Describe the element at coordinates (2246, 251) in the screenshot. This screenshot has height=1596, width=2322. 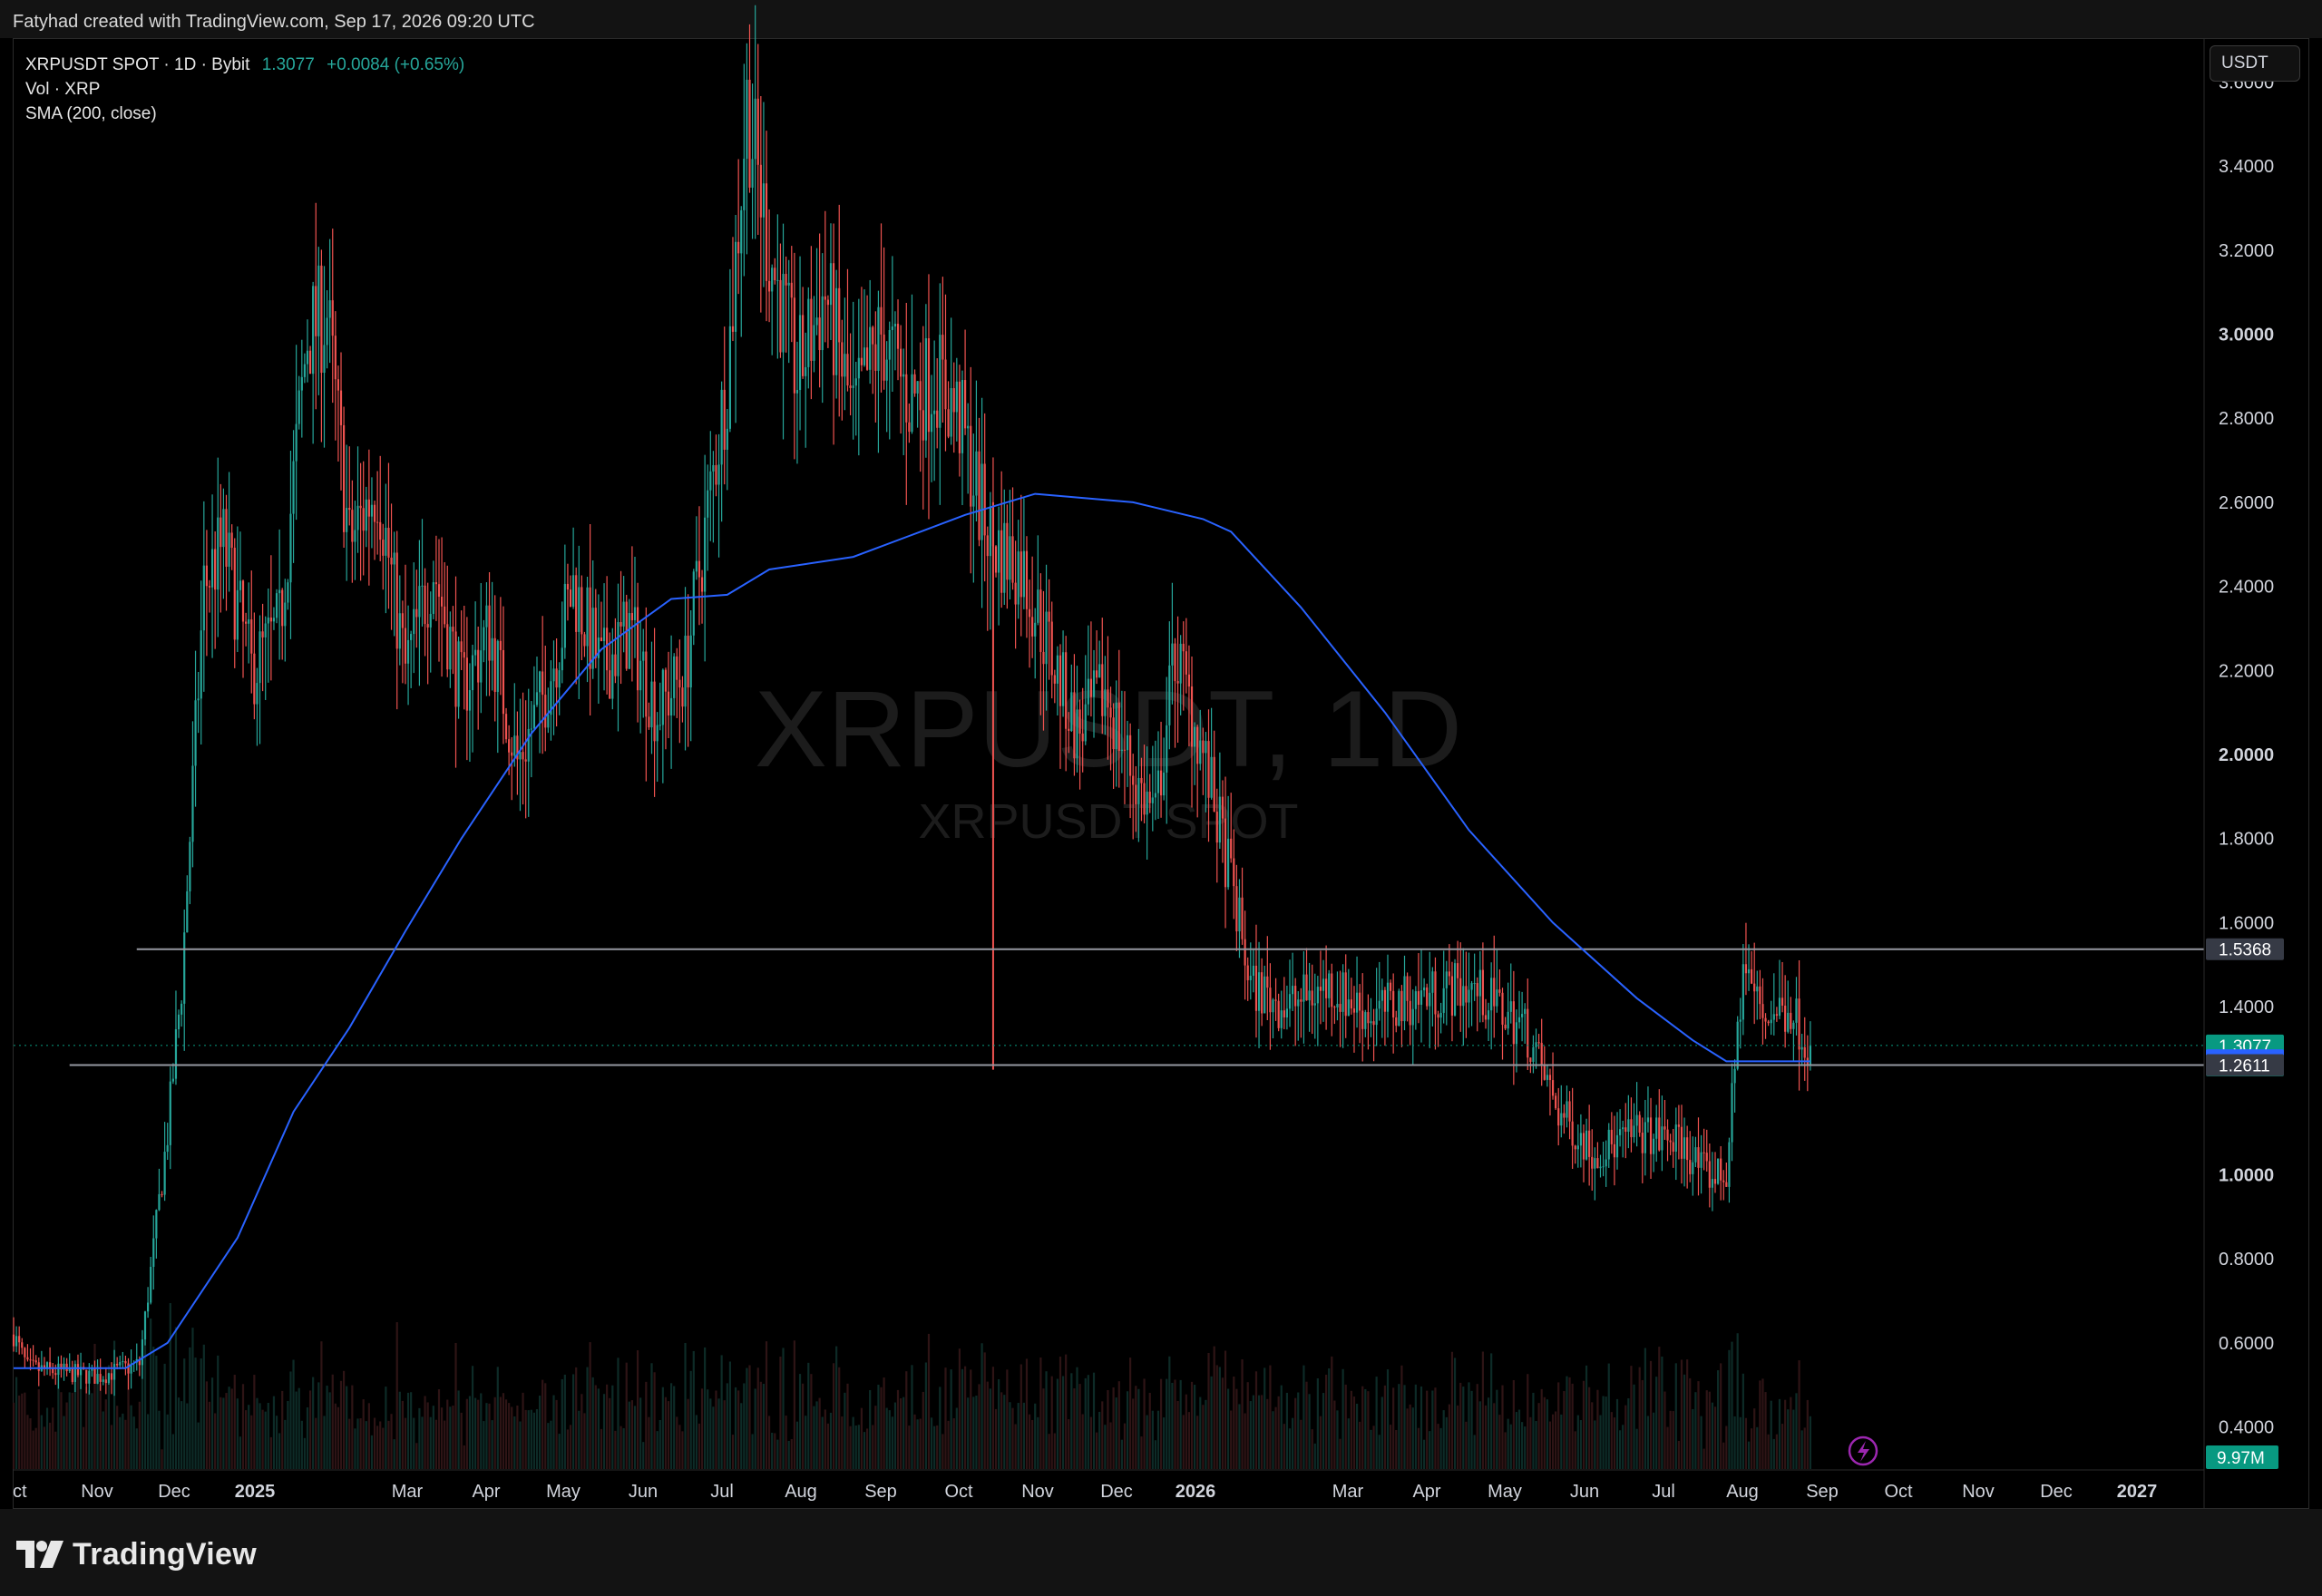
I see `price-tick-label: 3.2000` at that location.